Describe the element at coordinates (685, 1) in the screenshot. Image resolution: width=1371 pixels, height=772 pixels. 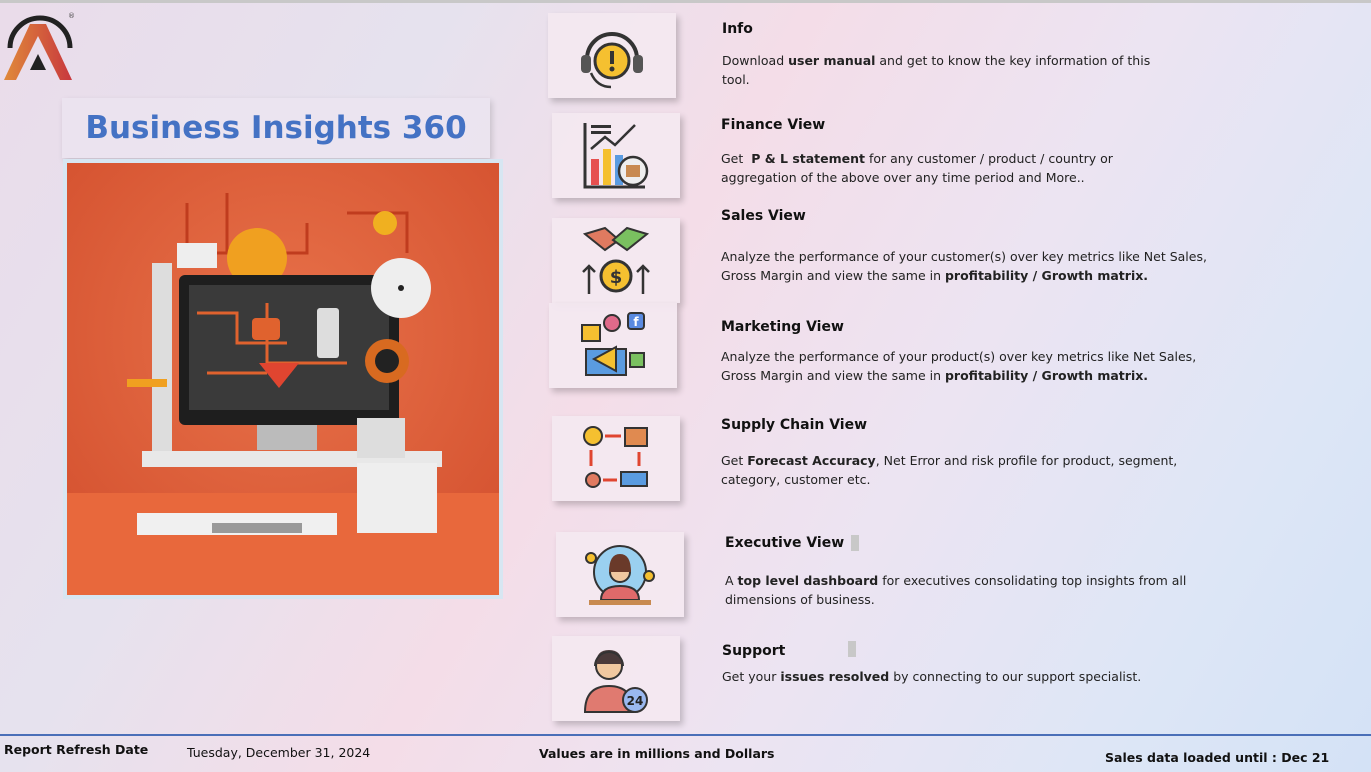
I see `top-border` at that location.